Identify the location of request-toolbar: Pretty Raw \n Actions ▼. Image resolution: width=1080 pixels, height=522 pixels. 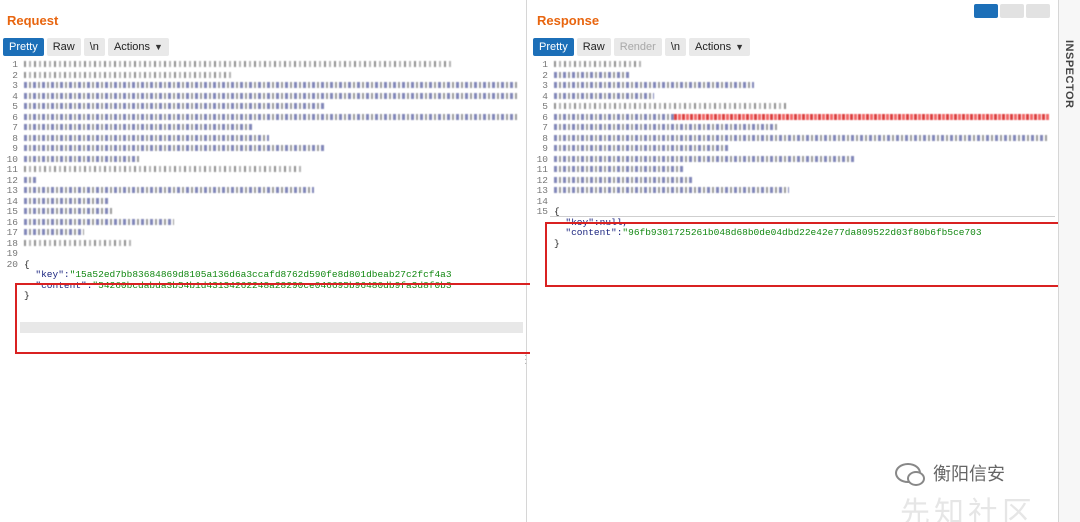
(86, 47).